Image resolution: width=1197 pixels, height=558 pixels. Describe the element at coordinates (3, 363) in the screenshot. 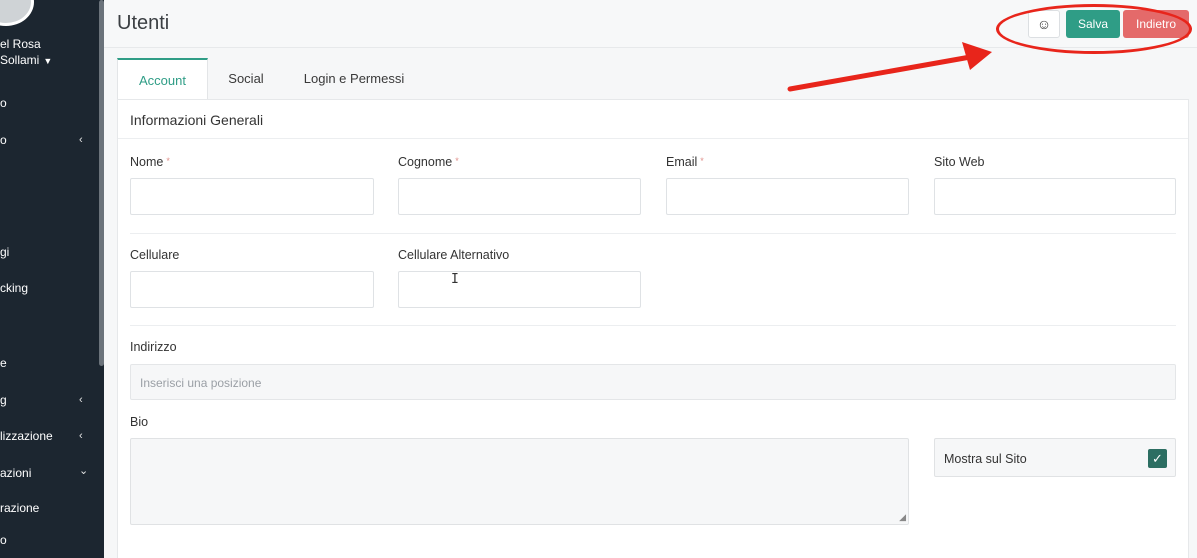

I see `sidebar-item-5: e` at that location.